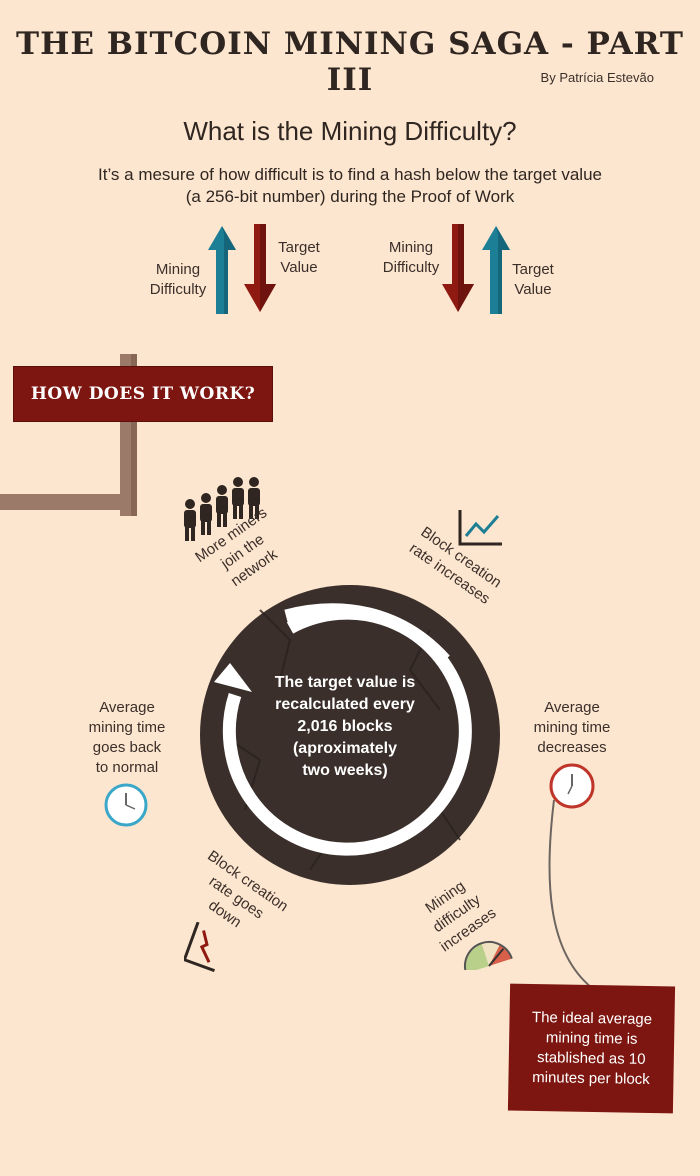  Describe the element at coordinates (345, 770) in the screenshot. I see `center-line-5: two weeks)` at that location.